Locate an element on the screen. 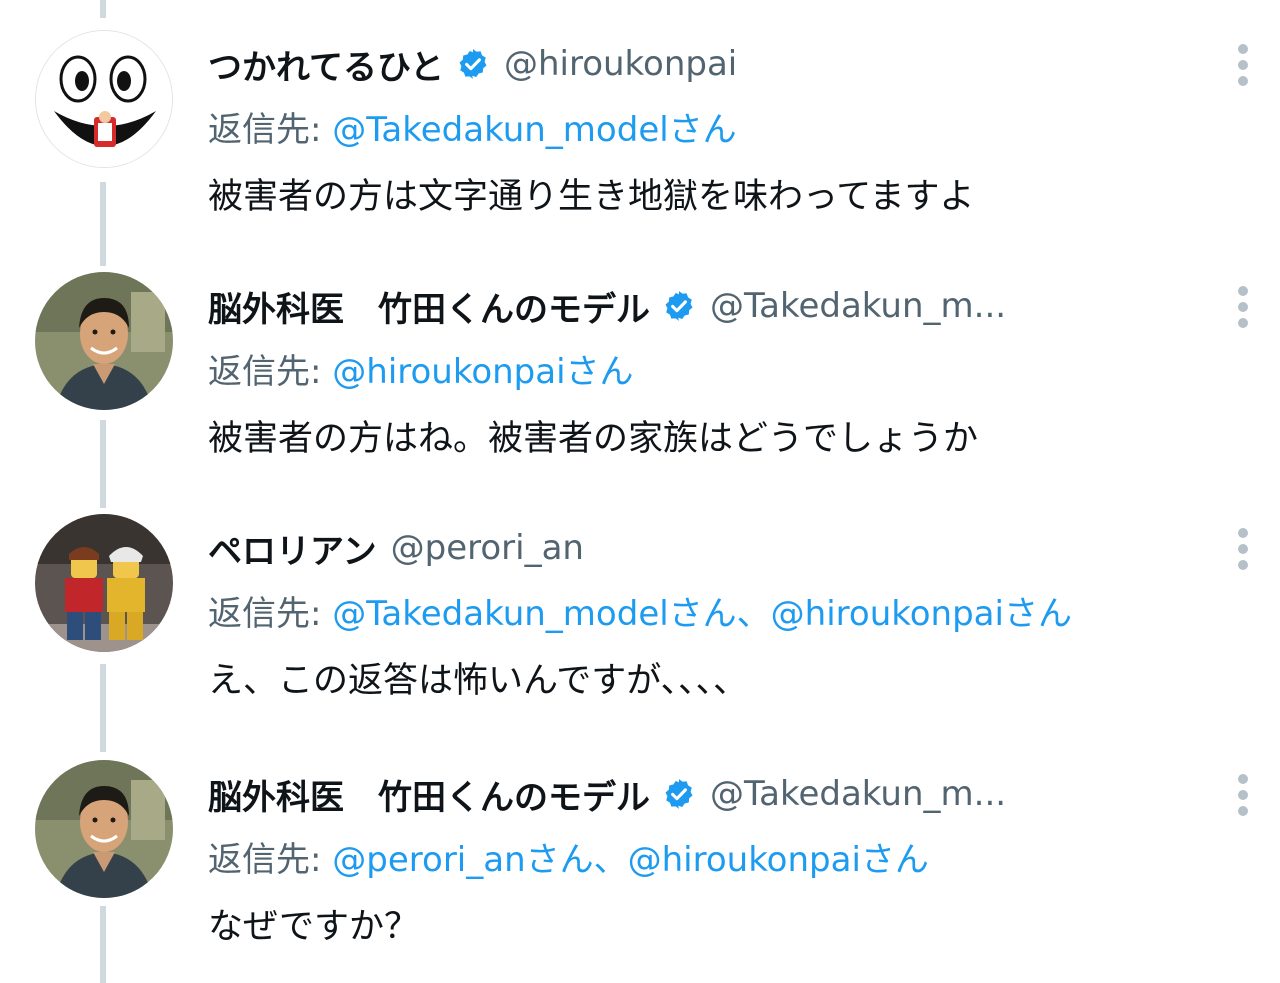 This screenshot has height=983, width=1280. reply-to-line: 返信先: @Takedakun_modelさん is located at coordinates (472, 126).